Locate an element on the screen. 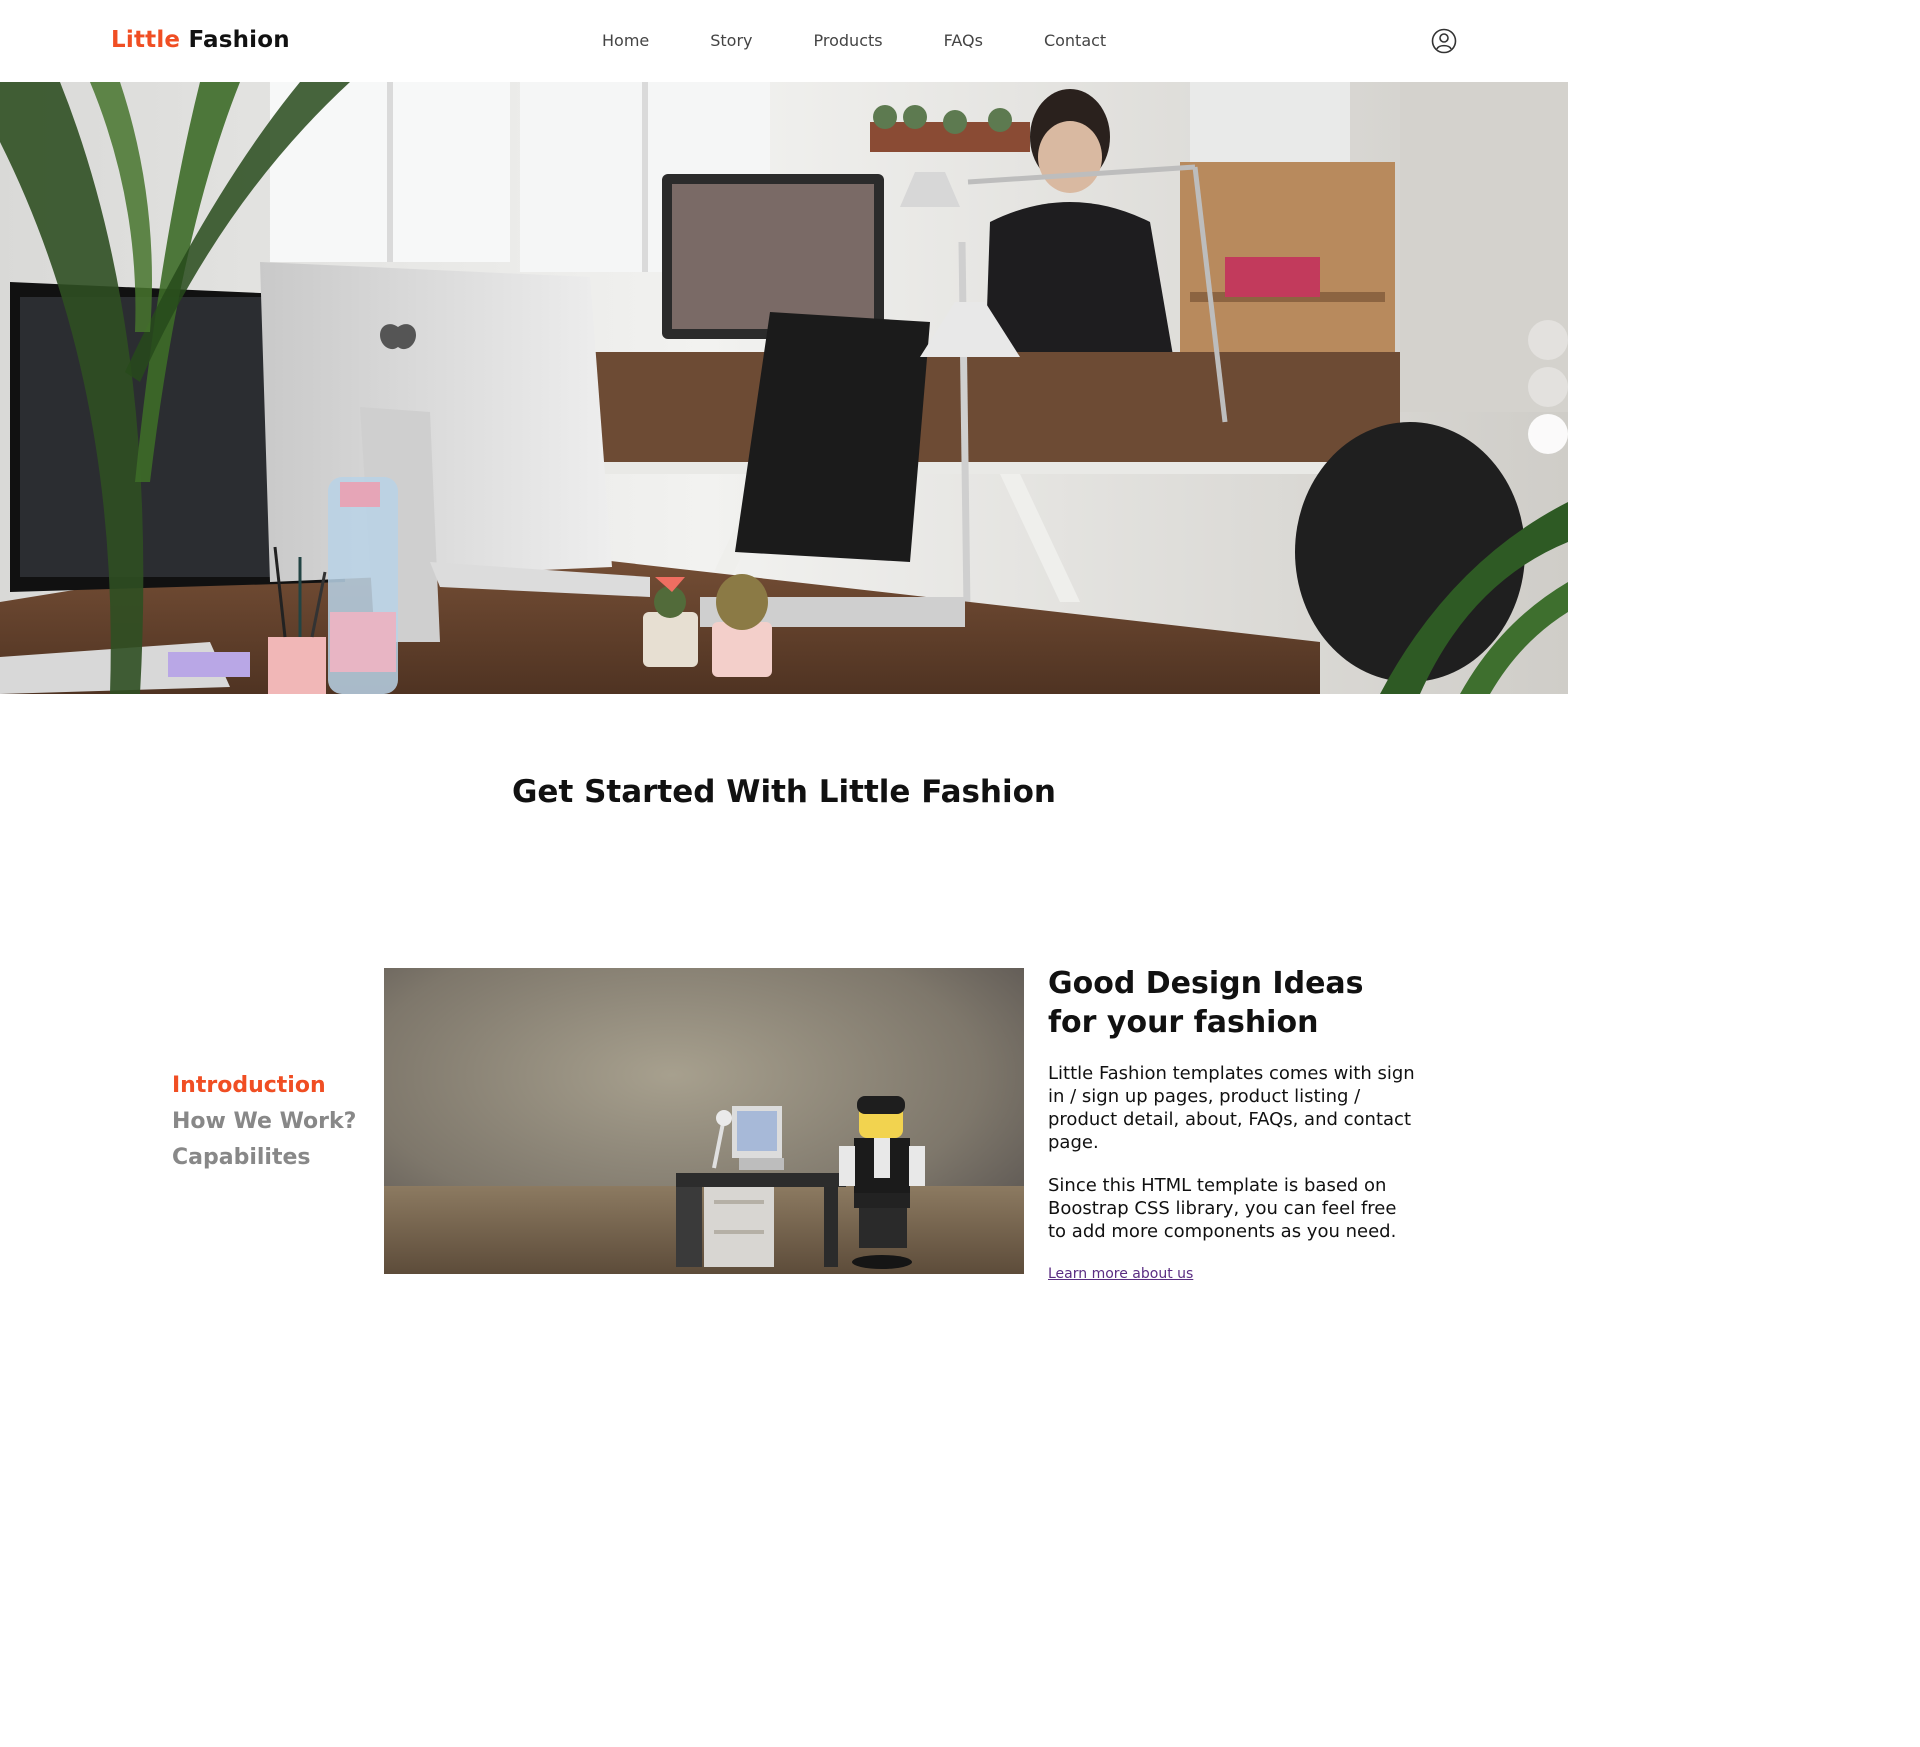  nav-link-contact: Contact is located at coordinates (1075, 40).